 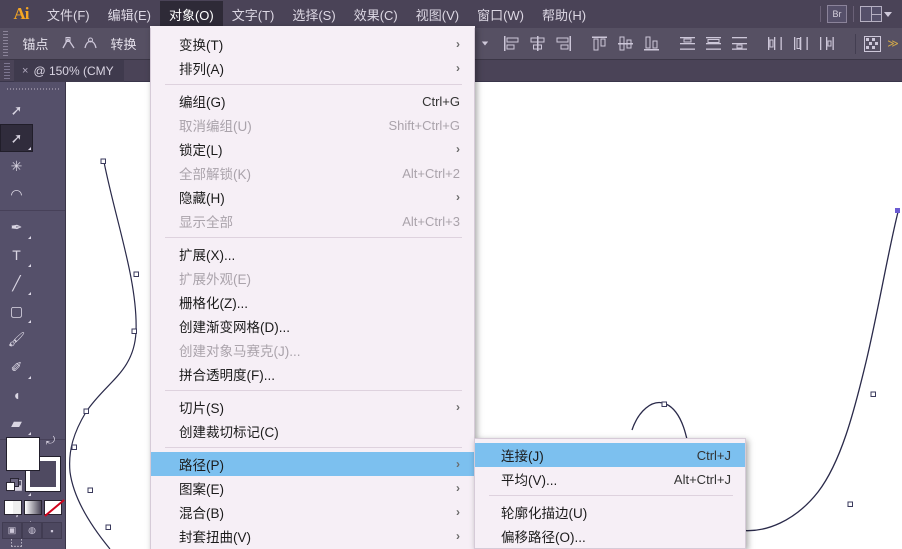 What do you see at coordinates (610, 455) in the screenshot?
I see `menu-item: 连接(J) Ctrl+J` at bounding box center [610, 455].